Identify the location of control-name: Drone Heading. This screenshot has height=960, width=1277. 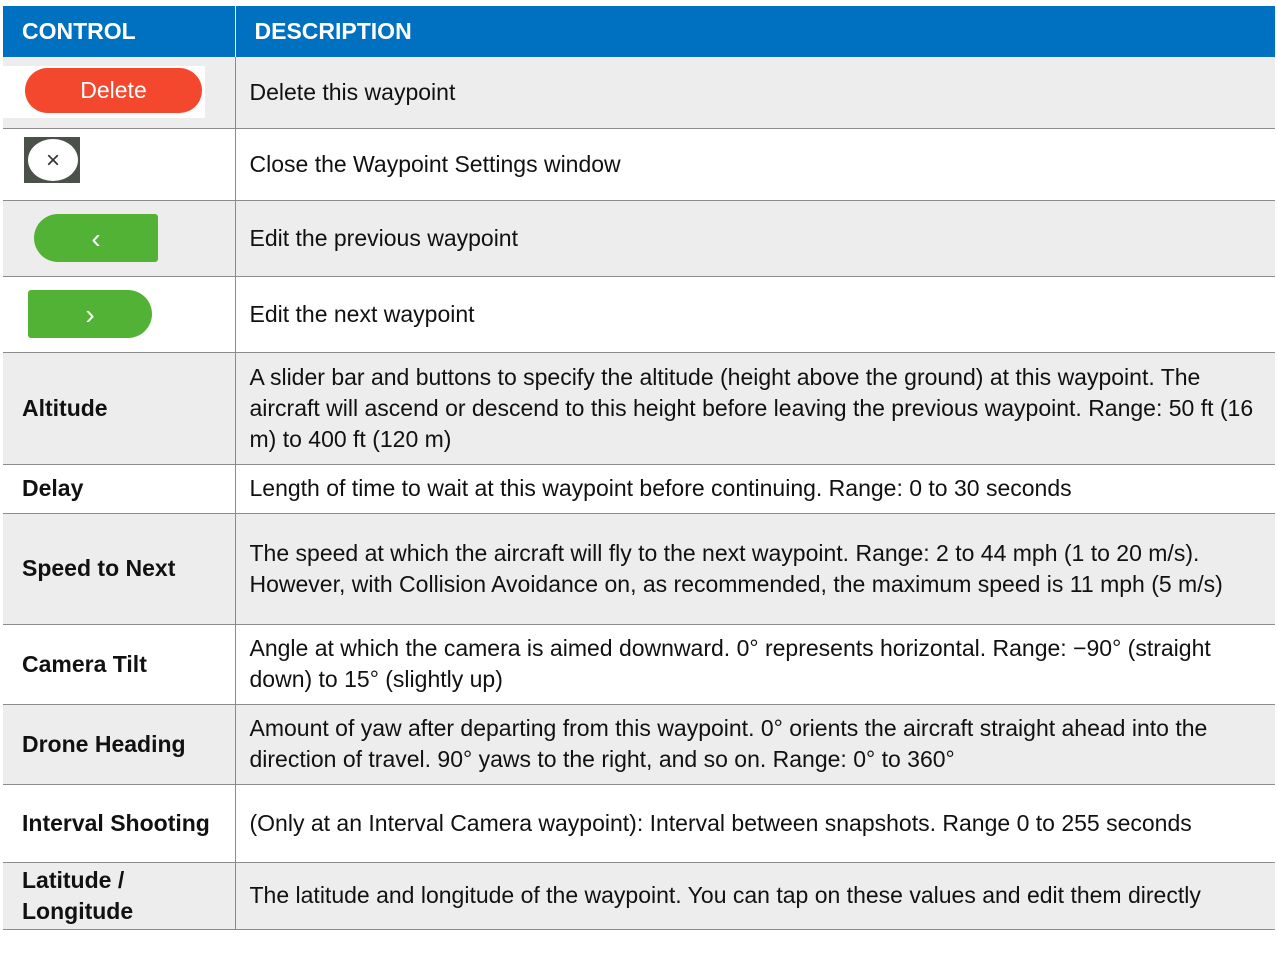
(119, 744).